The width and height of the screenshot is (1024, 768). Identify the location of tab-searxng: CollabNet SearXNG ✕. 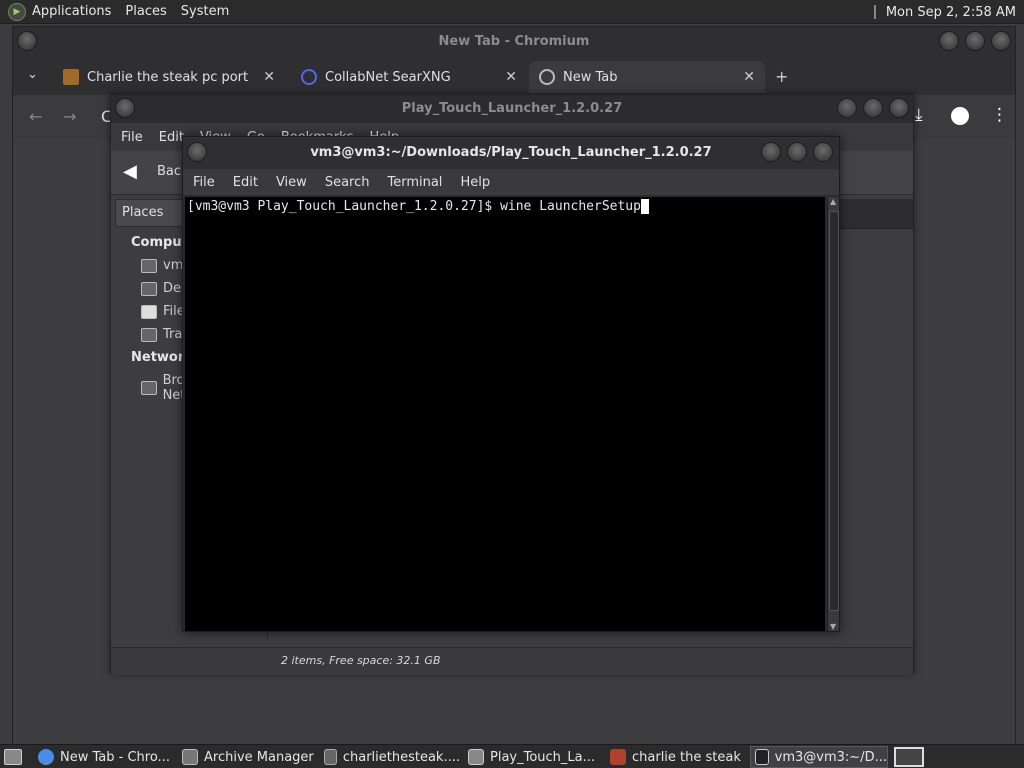
(409, 77).